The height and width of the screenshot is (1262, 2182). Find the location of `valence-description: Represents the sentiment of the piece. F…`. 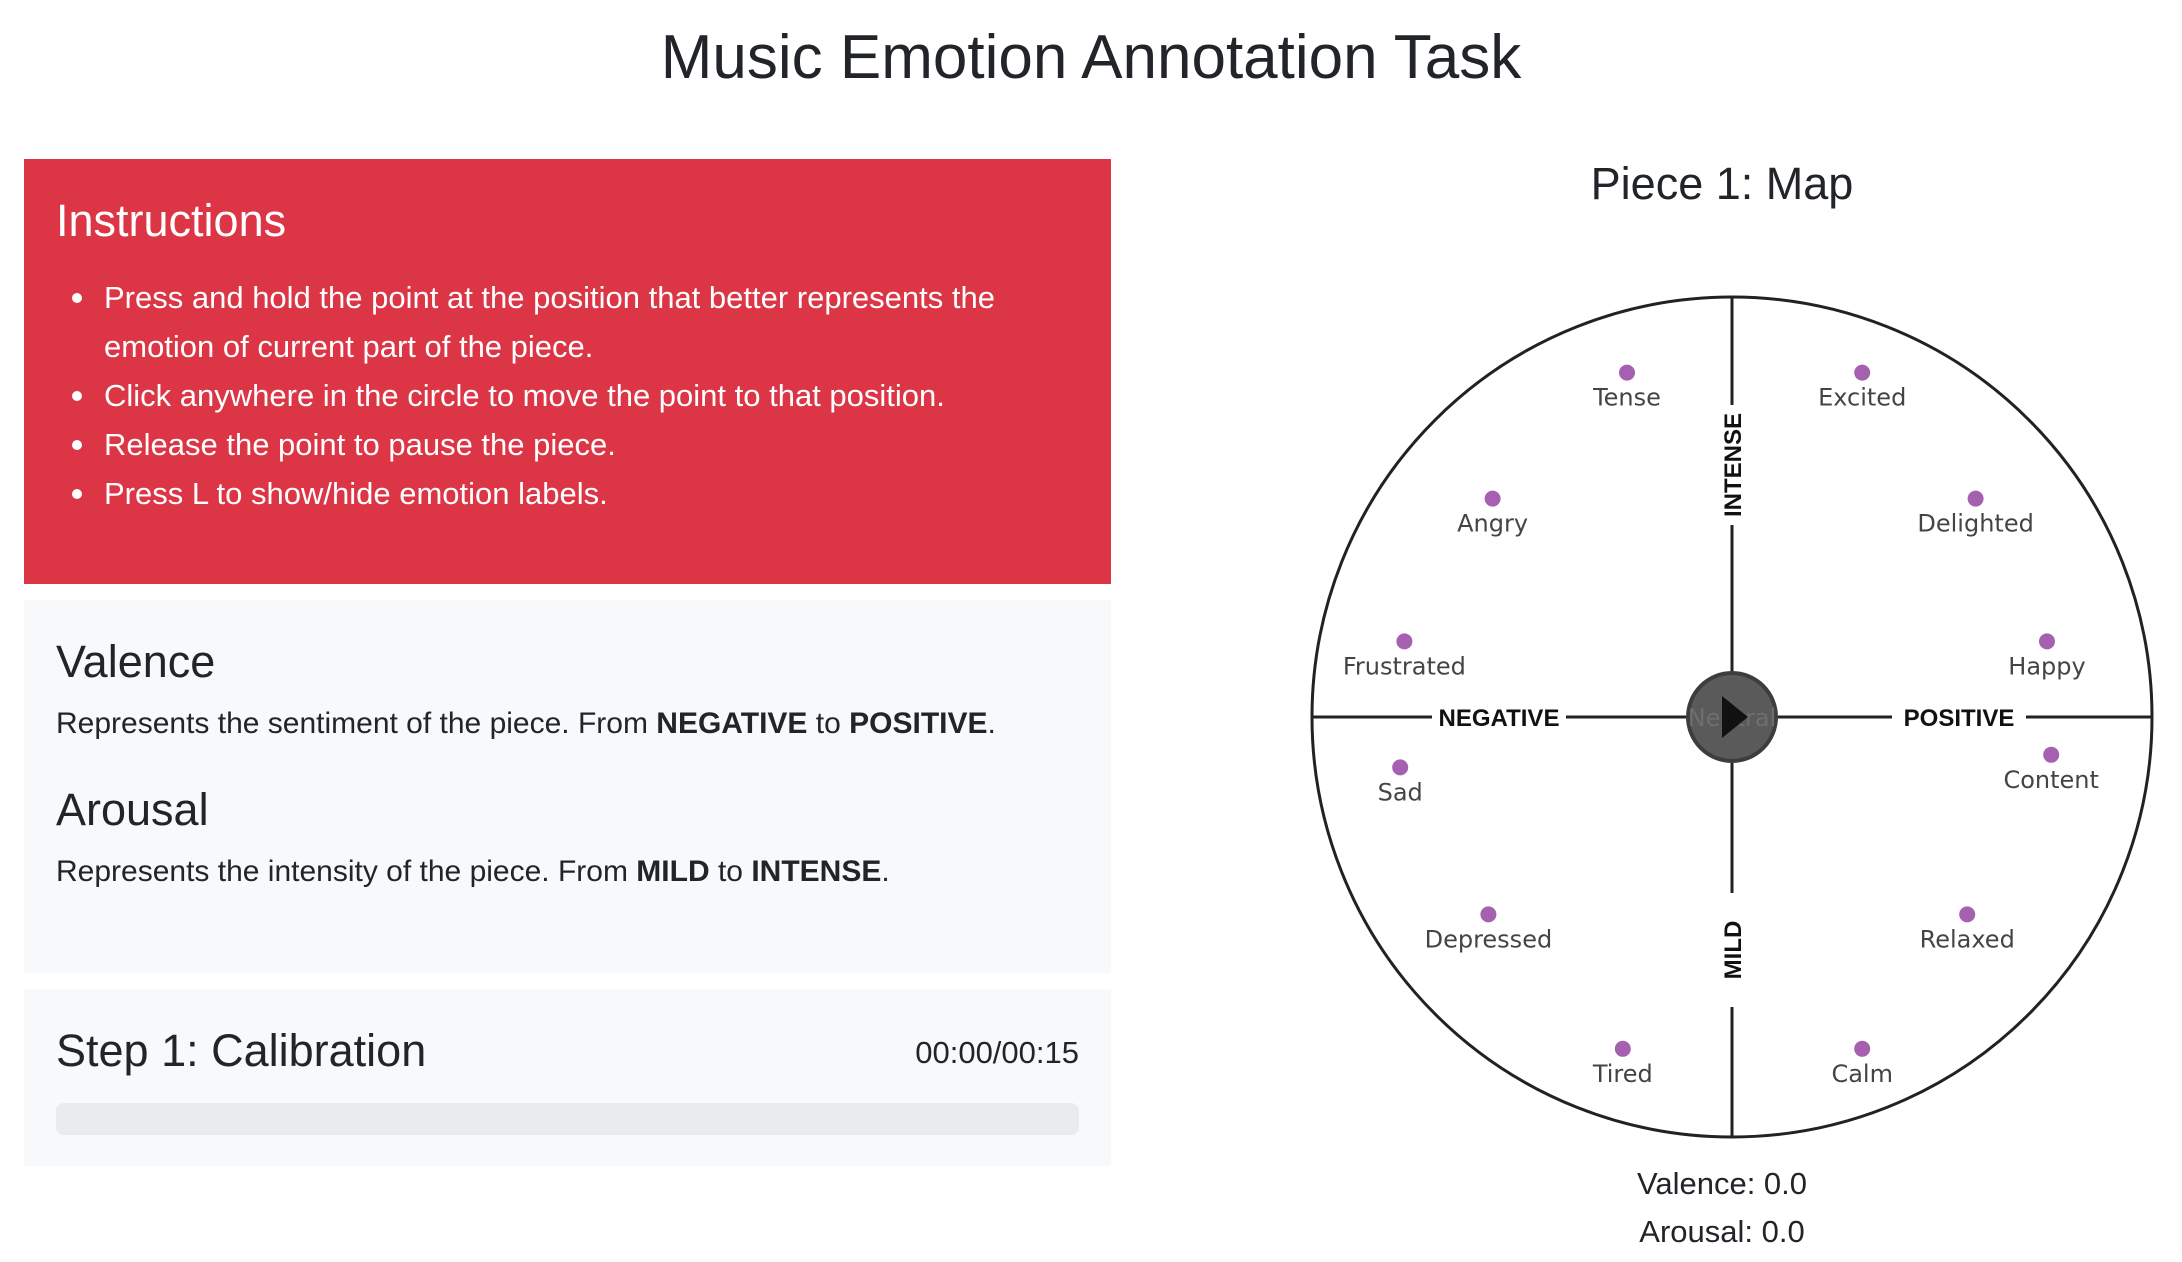

valence-description: Represents the sentiment of the piece. F… is located at coordinates (526, 723).